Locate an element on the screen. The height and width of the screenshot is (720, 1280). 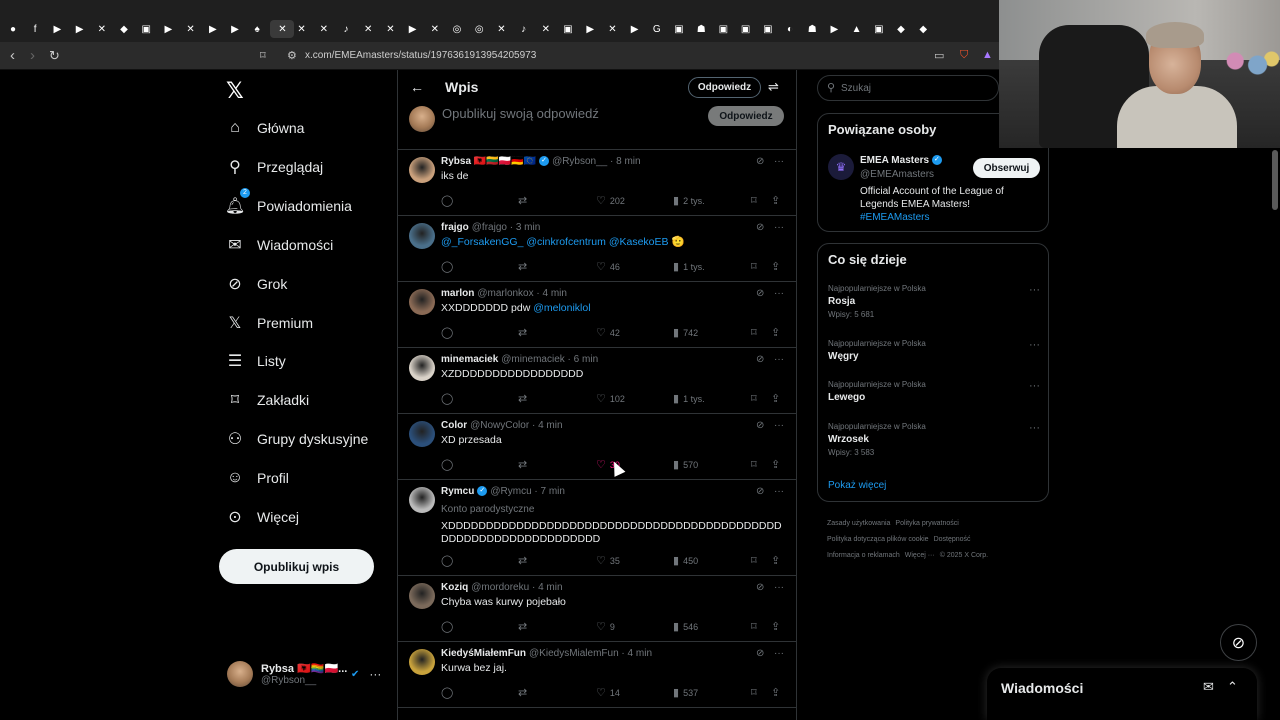
browser-tab: G is located at coordinates (657, 29).